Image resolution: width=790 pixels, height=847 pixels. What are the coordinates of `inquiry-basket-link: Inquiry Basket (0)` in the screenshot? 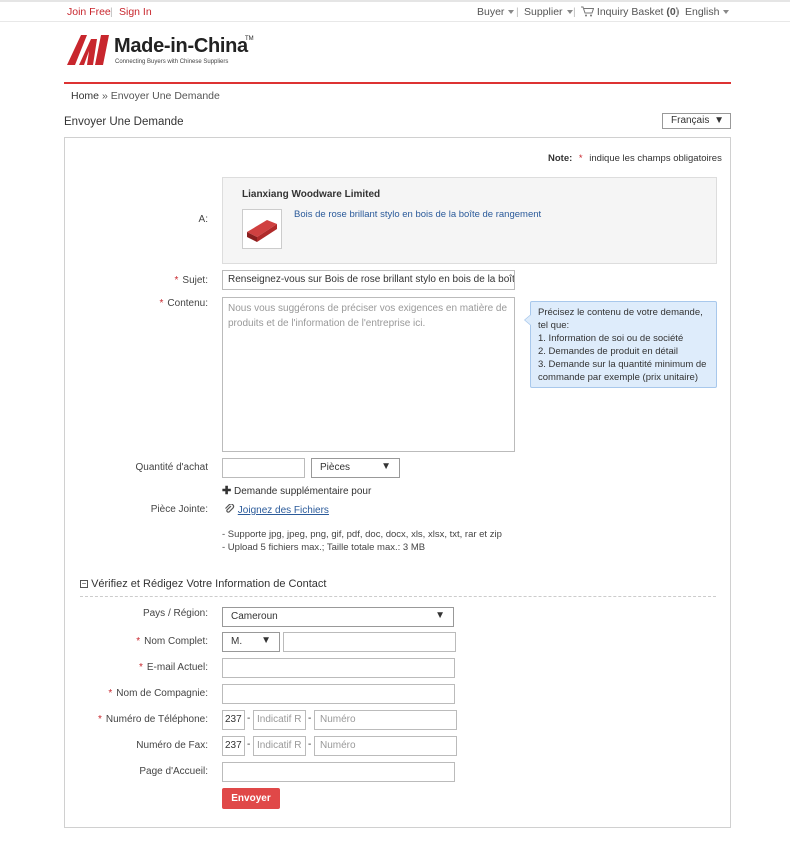 It's located at (630, 12).